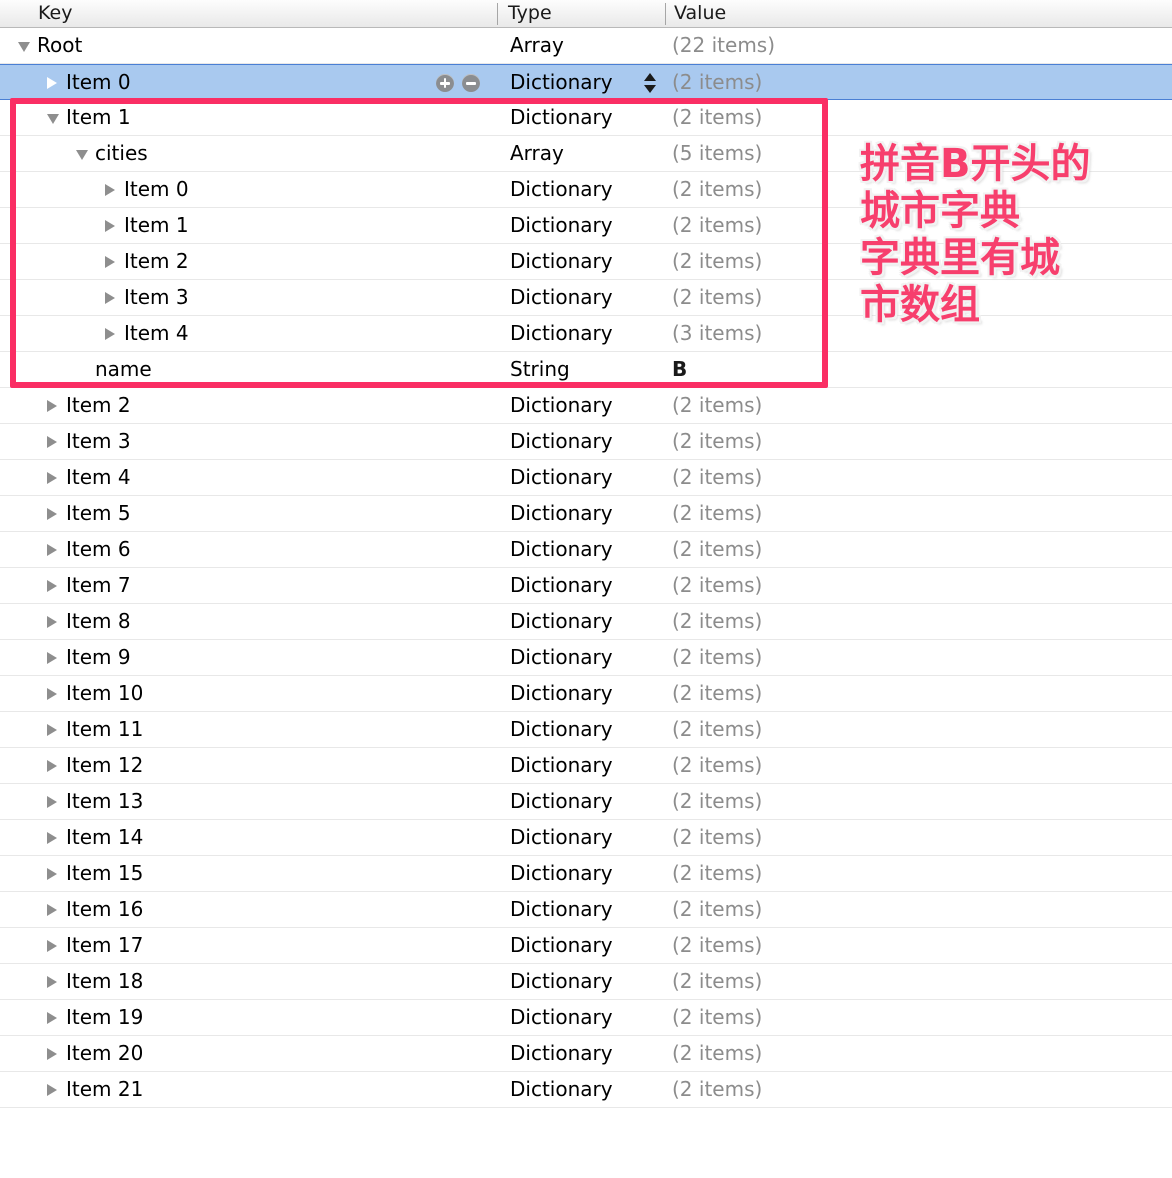 This screenshot has width=1172, height=1178. Describe the element at coordinates (123, 369) in the screenshot. I see `row-key-label: name` at that location.